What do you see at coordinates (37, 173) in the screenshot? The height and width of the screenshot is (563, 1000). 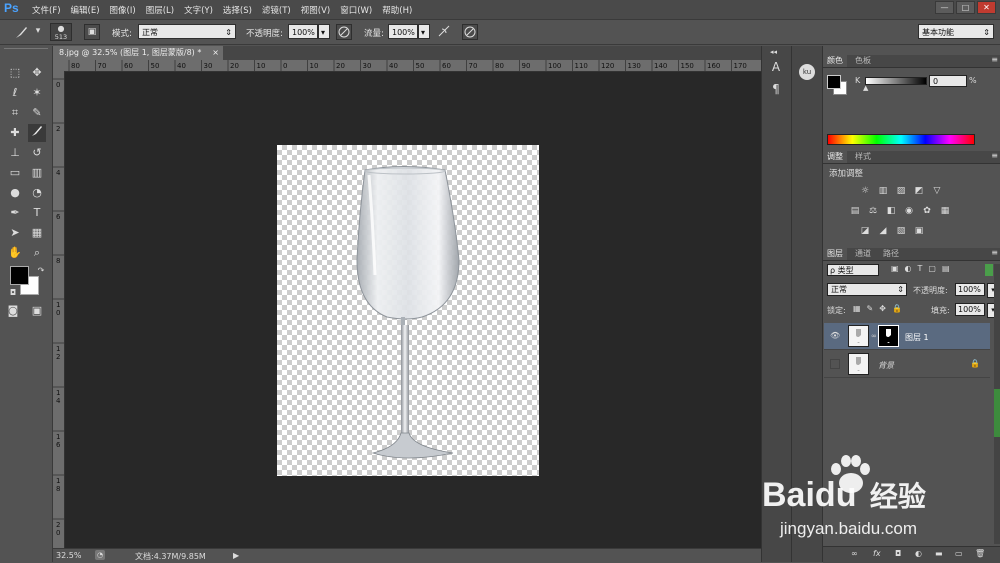 I see `gradient-tool-icon: ▥` at bounding box center [37, 173].